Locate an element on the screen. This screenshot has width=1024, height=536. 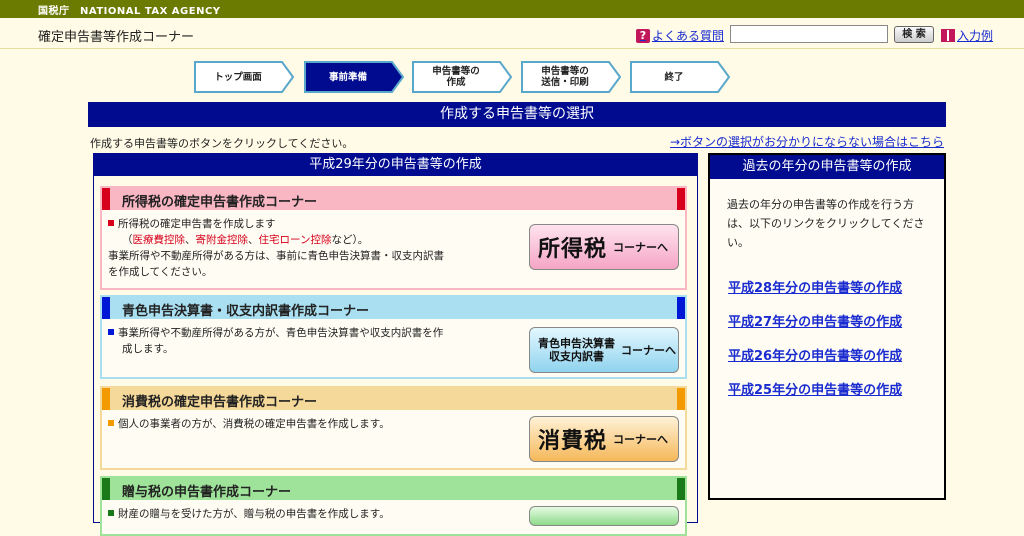
input-example-link: 入力例 is located at coordinates (967, 35).